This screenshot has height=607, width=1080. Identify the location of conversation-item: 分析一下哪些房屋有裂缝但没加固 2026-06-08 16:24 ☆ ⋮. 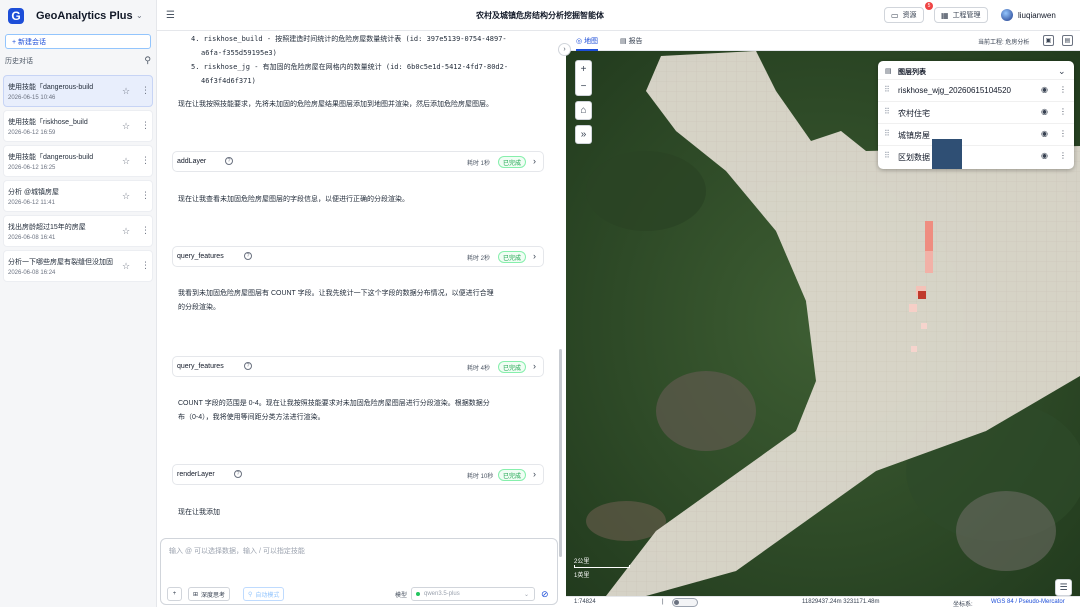
(78, 266).